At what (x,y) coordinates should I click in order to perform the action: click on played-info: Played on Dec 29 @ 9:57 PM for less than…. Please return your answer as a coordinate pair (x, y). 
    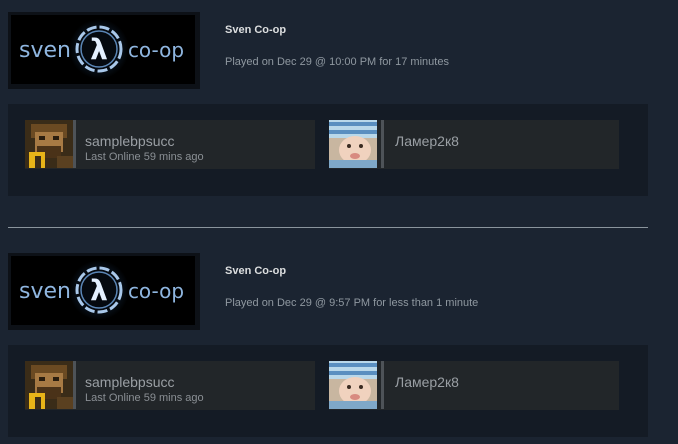
    Looking at the image, I should click on (352, 303).